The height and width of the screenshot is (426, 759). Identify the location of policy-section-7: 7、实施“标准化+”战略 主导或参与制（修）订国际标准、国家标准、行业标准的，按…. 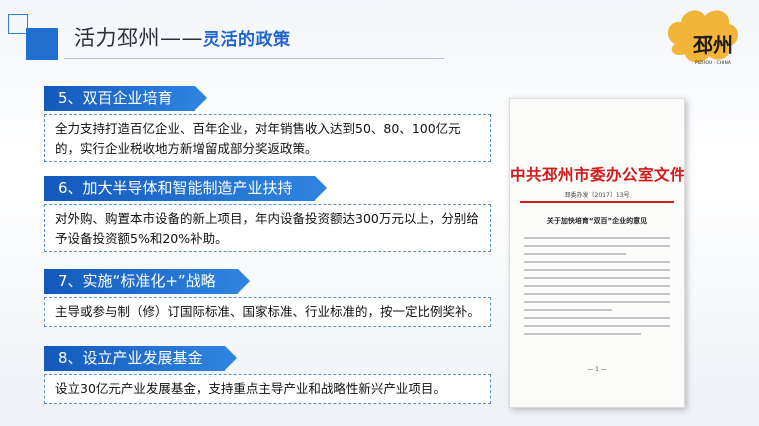
(267, 298).